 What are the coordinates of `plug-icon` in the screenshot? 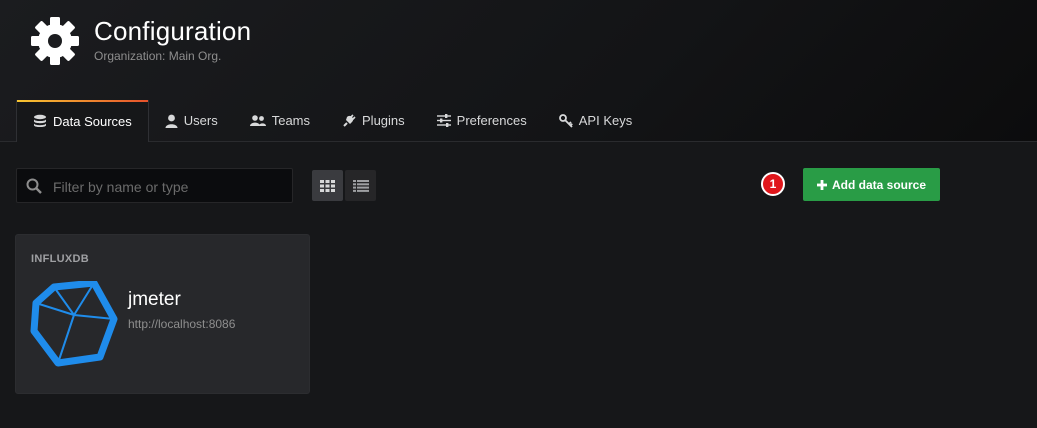 It's located at (349, 120).